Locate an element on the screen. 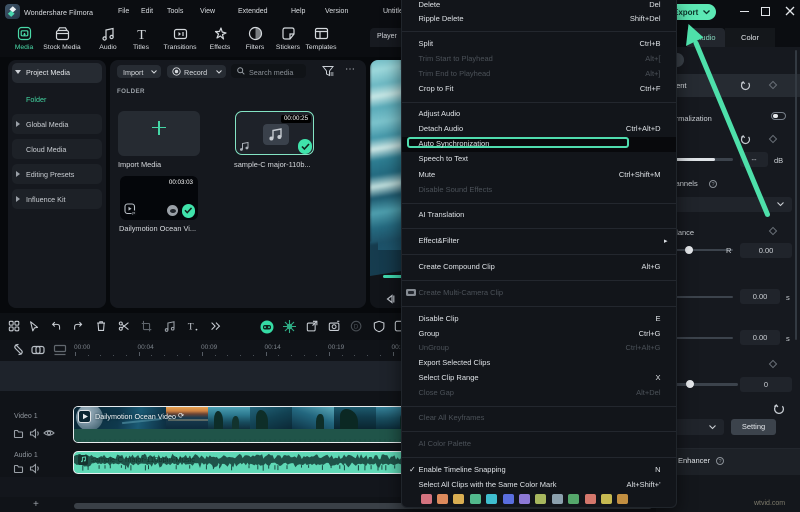  svg-text: D is located at coordinates (356, 327).